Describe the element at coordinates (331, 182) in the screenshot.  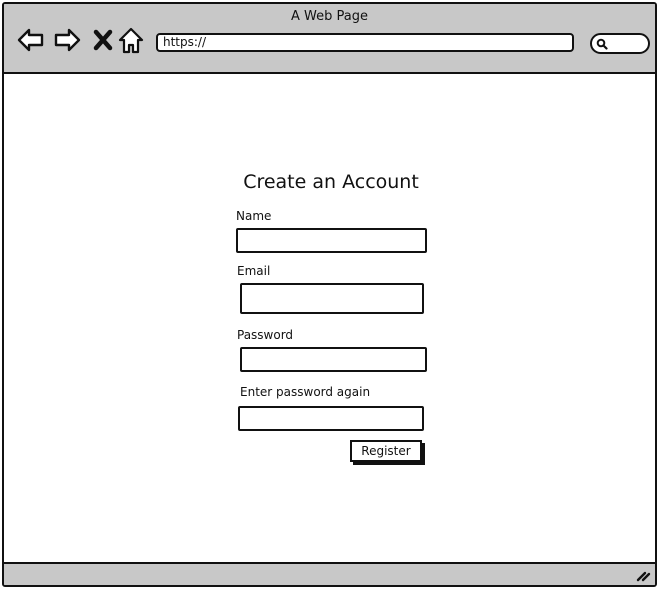
I see `form-title: Create an Account` at that location.